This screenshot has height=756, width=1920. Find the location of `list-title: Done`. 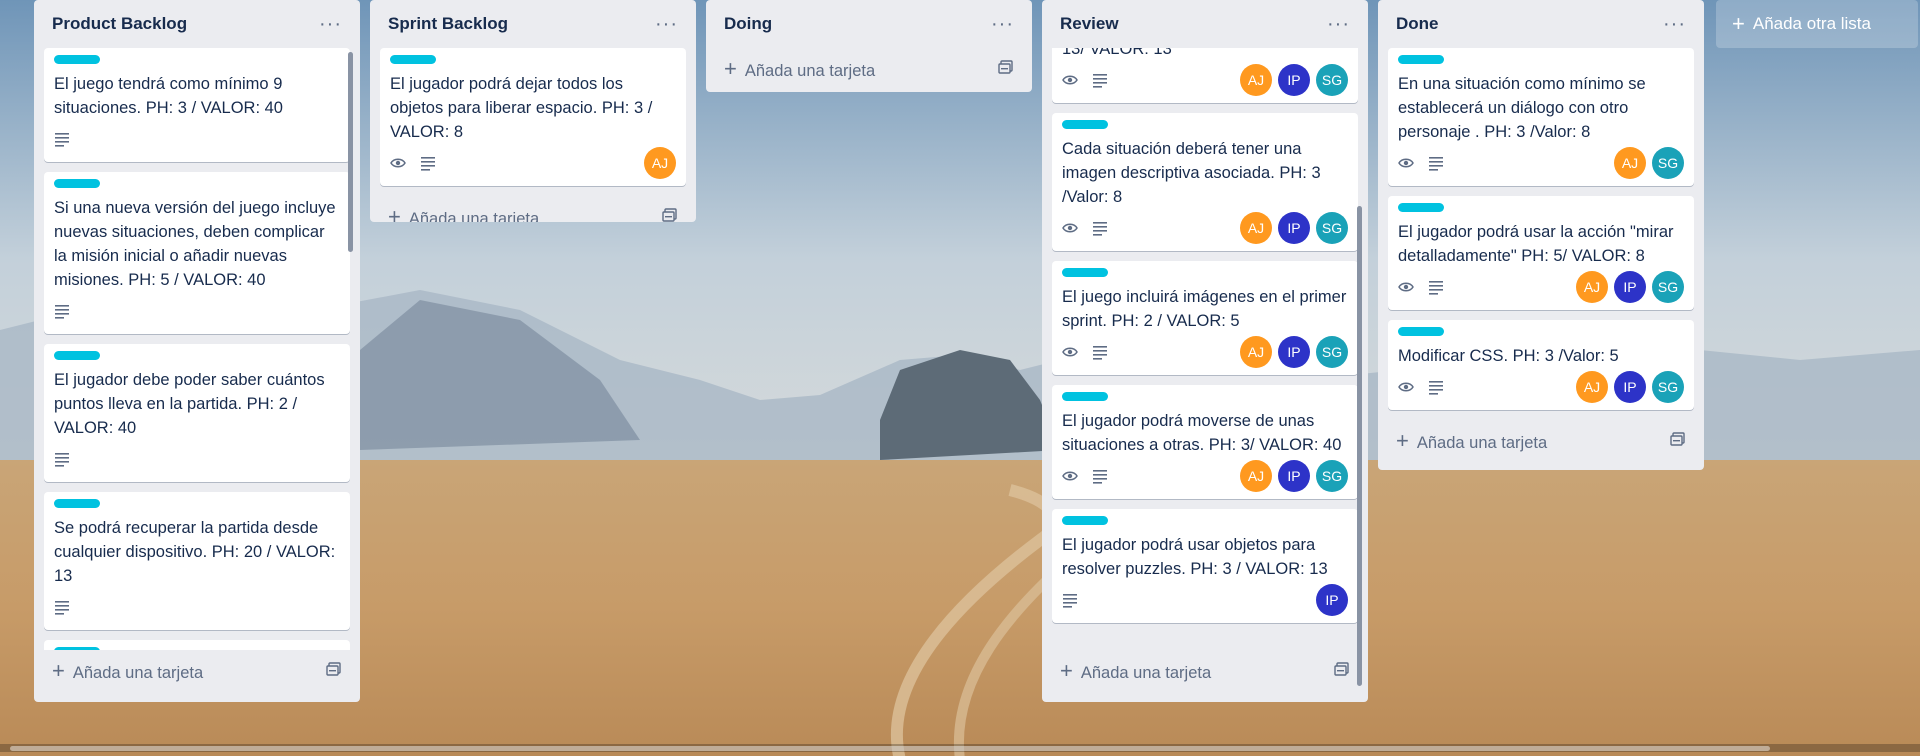

list-title: Done is located at coordinates (1417, 24).